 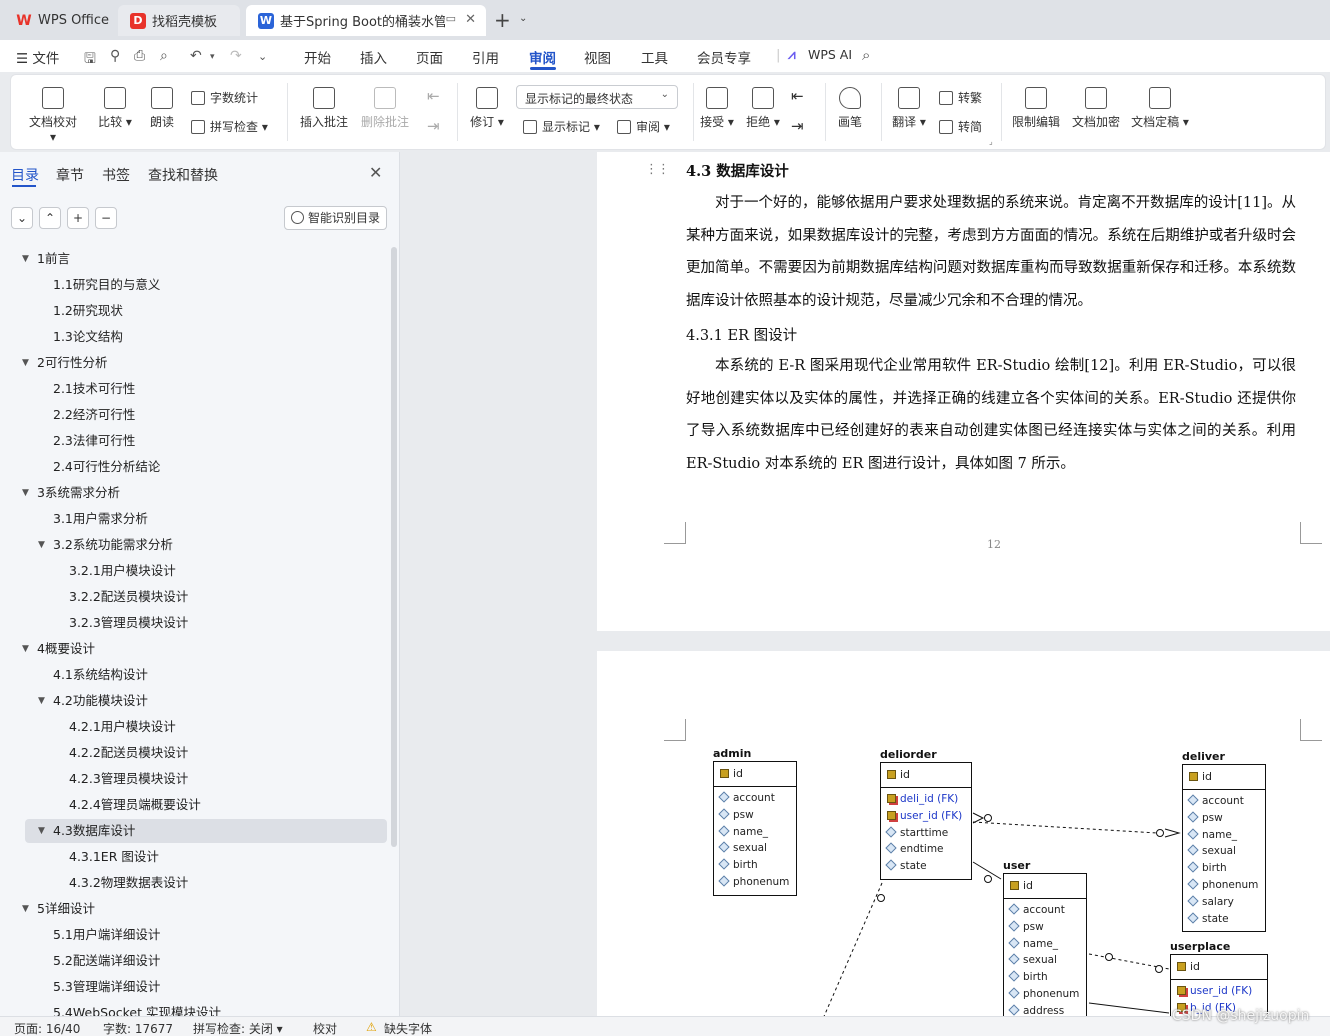 I want to click on tab-docer-templates: D 找稻壳模板, so click(x=179, y=20).